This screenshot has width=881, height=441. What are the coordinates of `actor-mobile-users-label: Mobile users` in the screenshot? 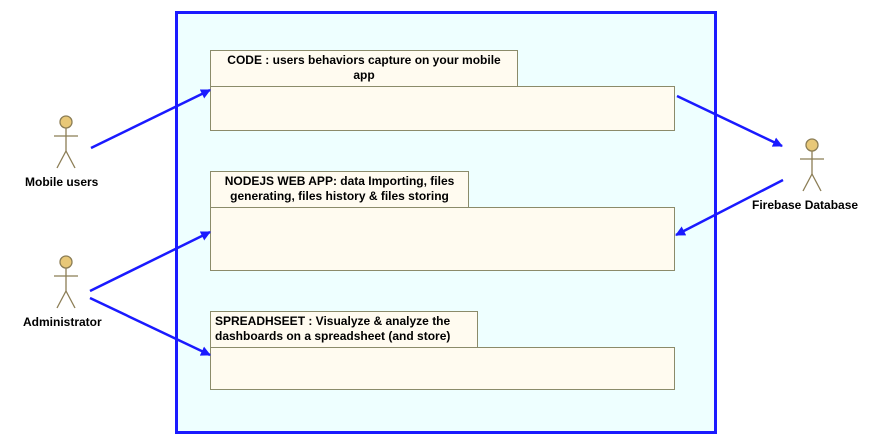 It's located at (62, 182).